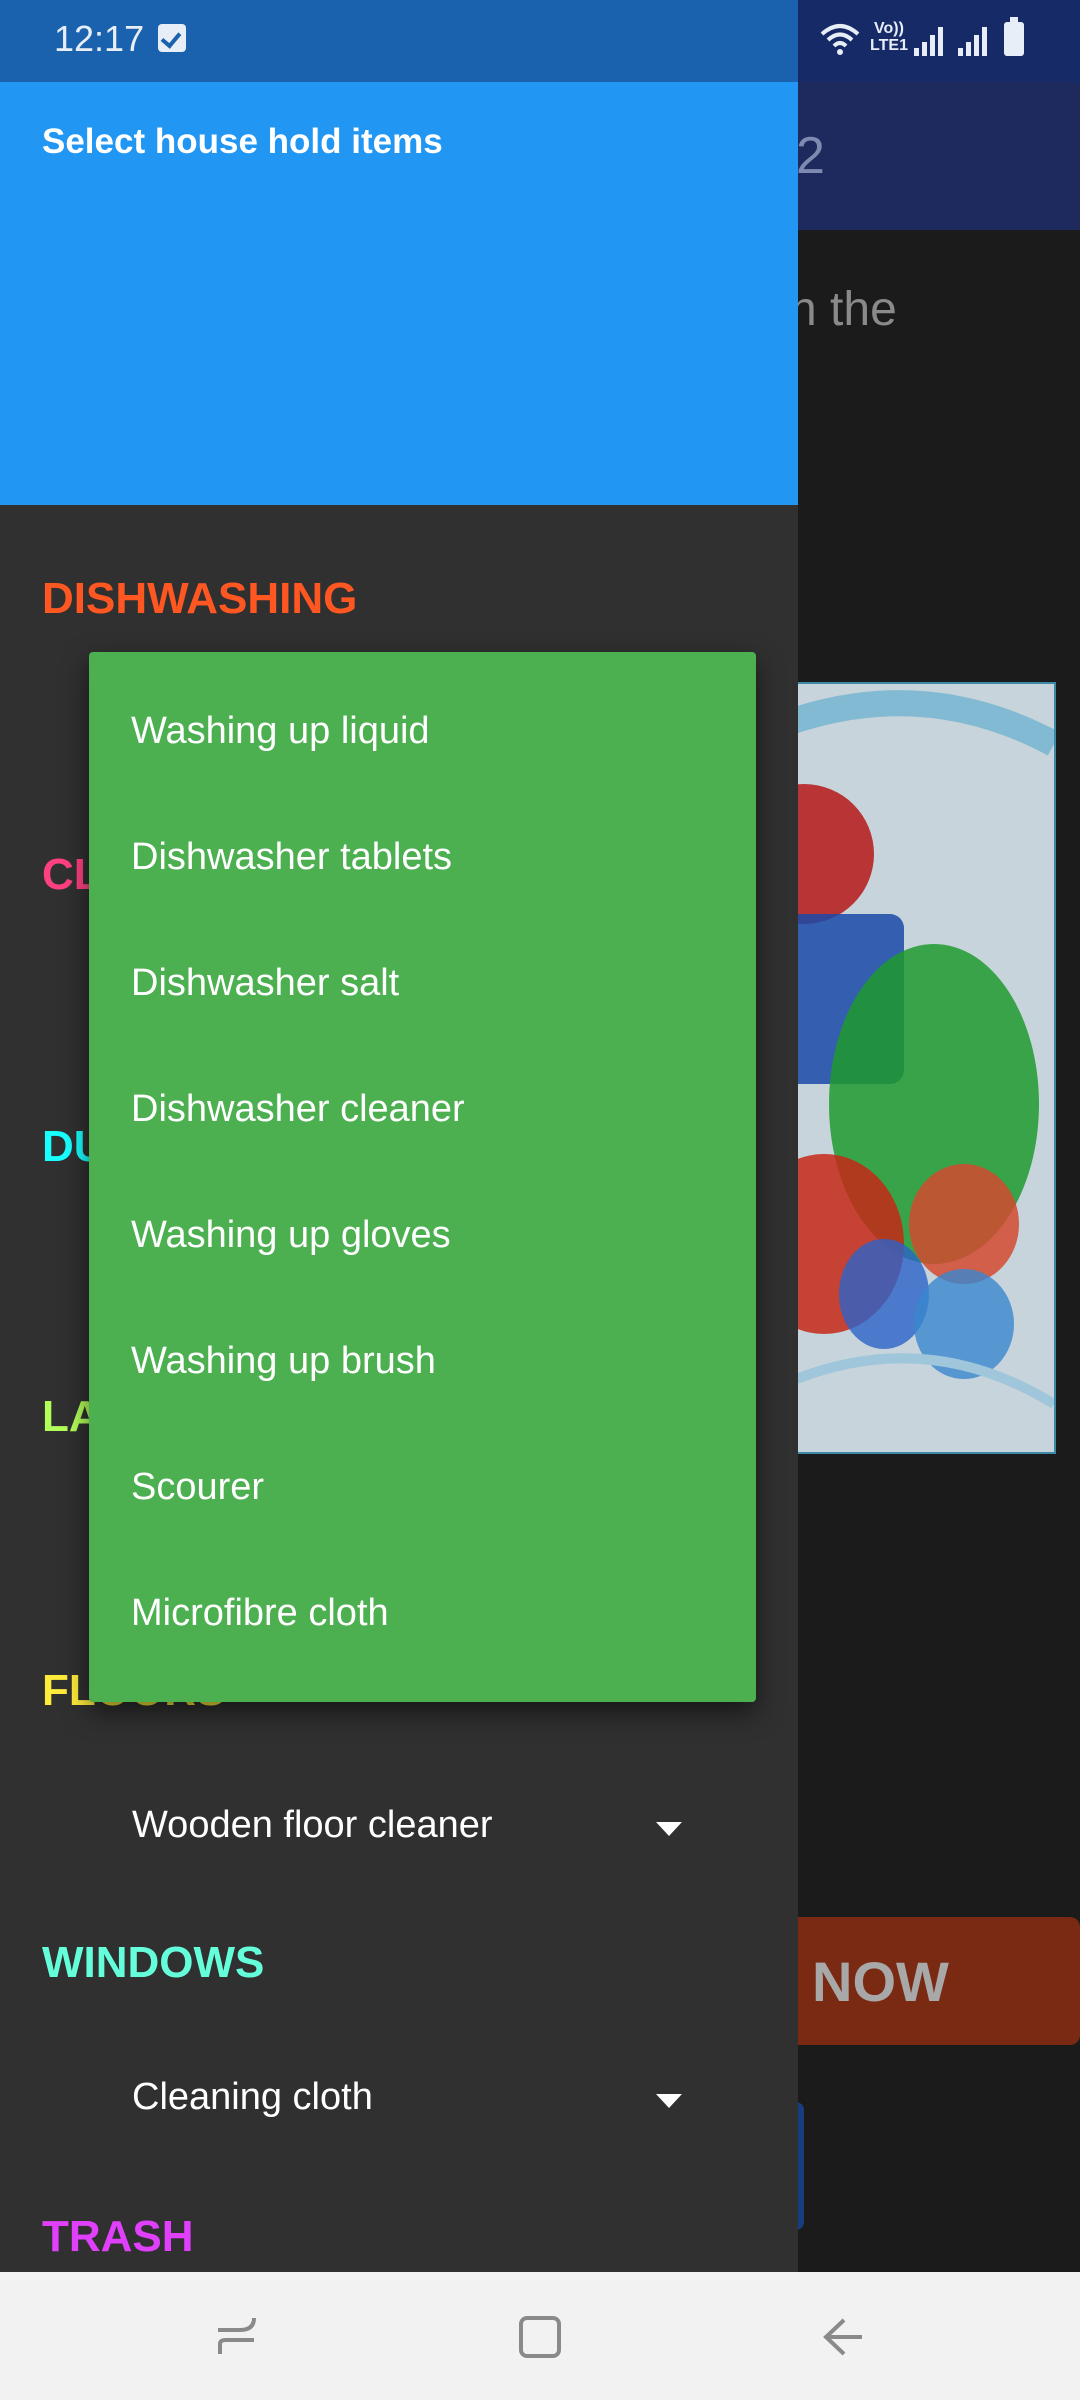  What do you see at coordinates (880, 1981) in the screenshot?
I see `buy-now-label: NOW` at bounding box center [880, 1981].